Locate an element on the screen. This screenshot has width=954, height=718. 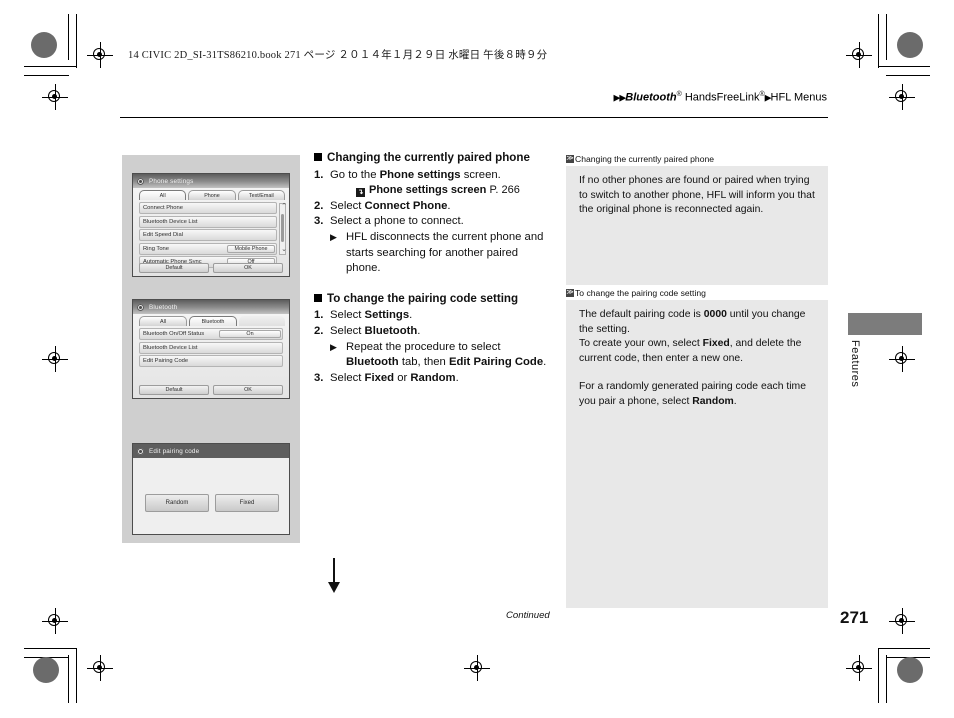
fixed-button: Fixed is located at coordinates (247, 503).